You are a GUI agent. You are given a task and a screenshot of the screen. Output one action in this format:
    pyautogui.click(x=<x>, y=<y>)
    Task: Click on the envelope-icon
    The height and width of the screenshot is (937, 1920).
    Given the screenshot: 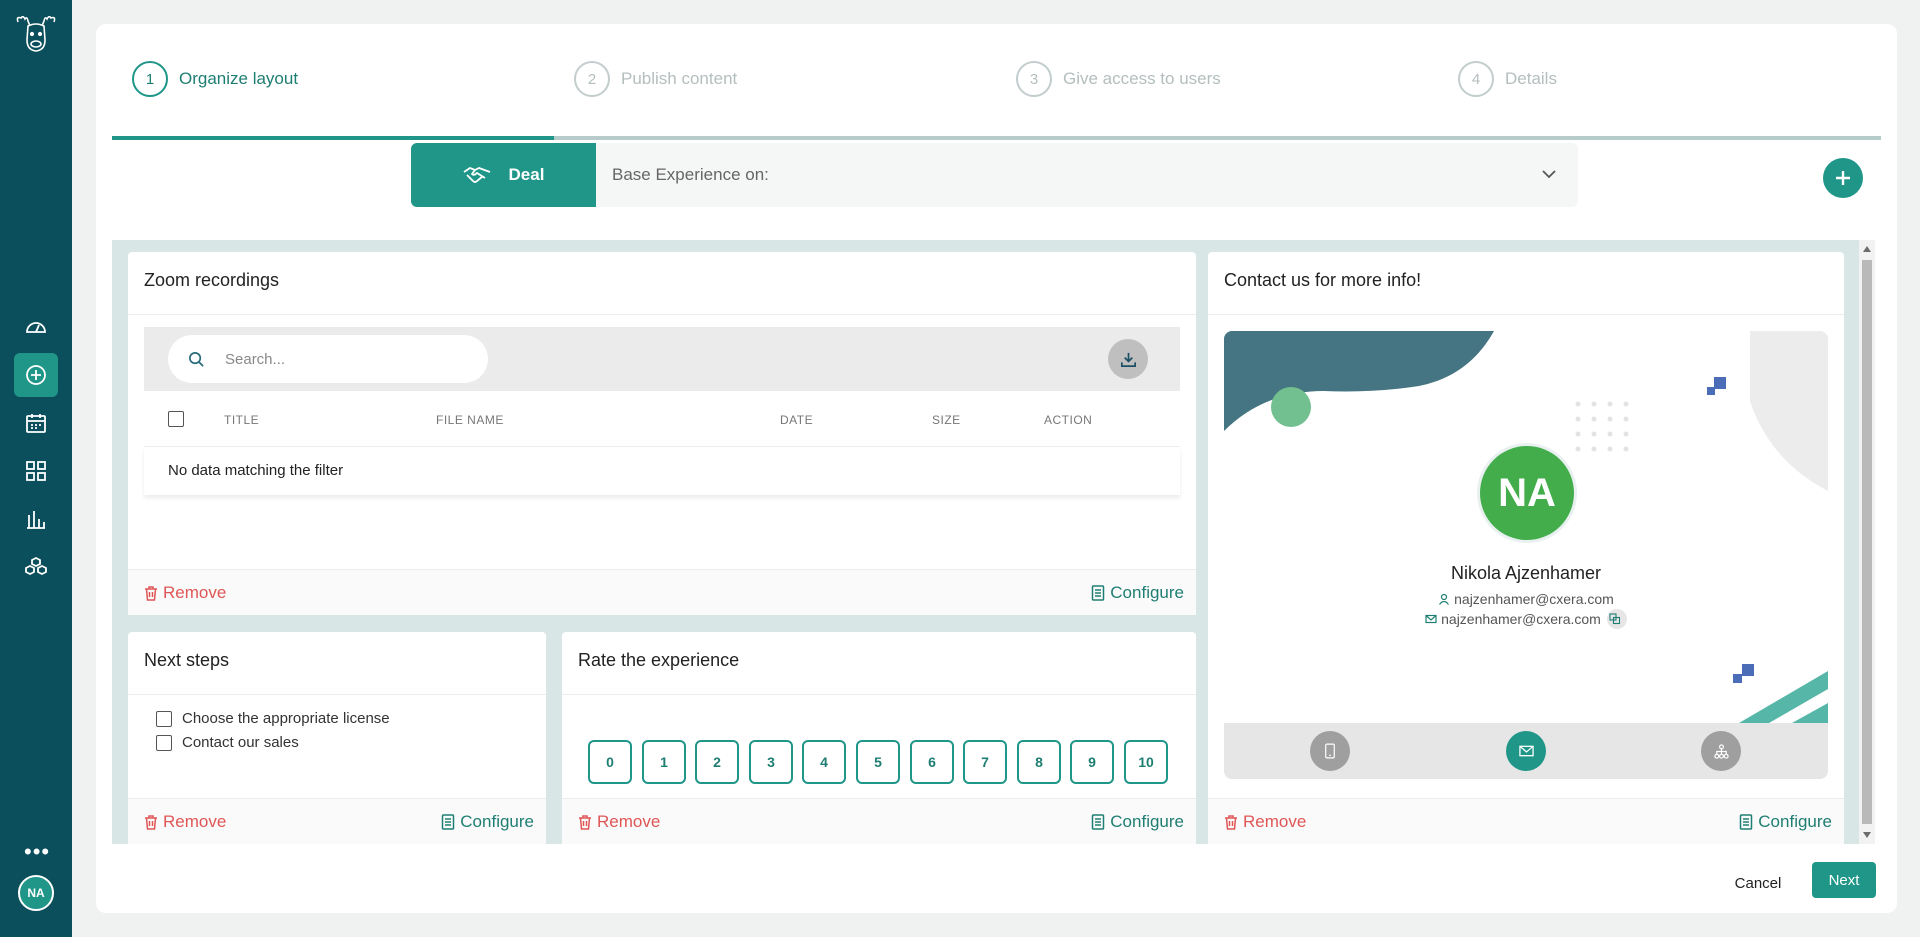 What is the action you would take?
    pyautogui.click(x=1431, y=619)
    